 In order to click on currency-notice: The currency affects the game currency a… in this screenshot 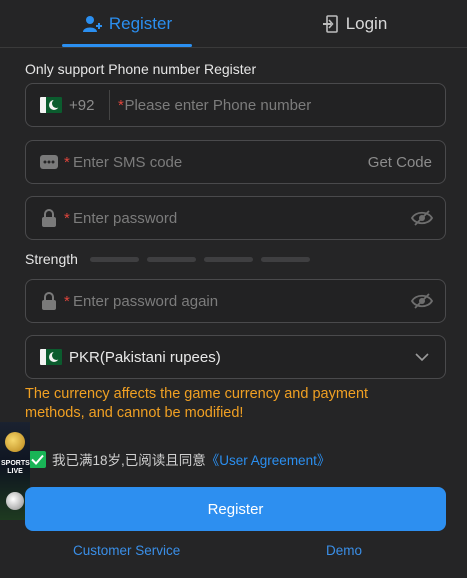, I will do `click(197, 403)`.